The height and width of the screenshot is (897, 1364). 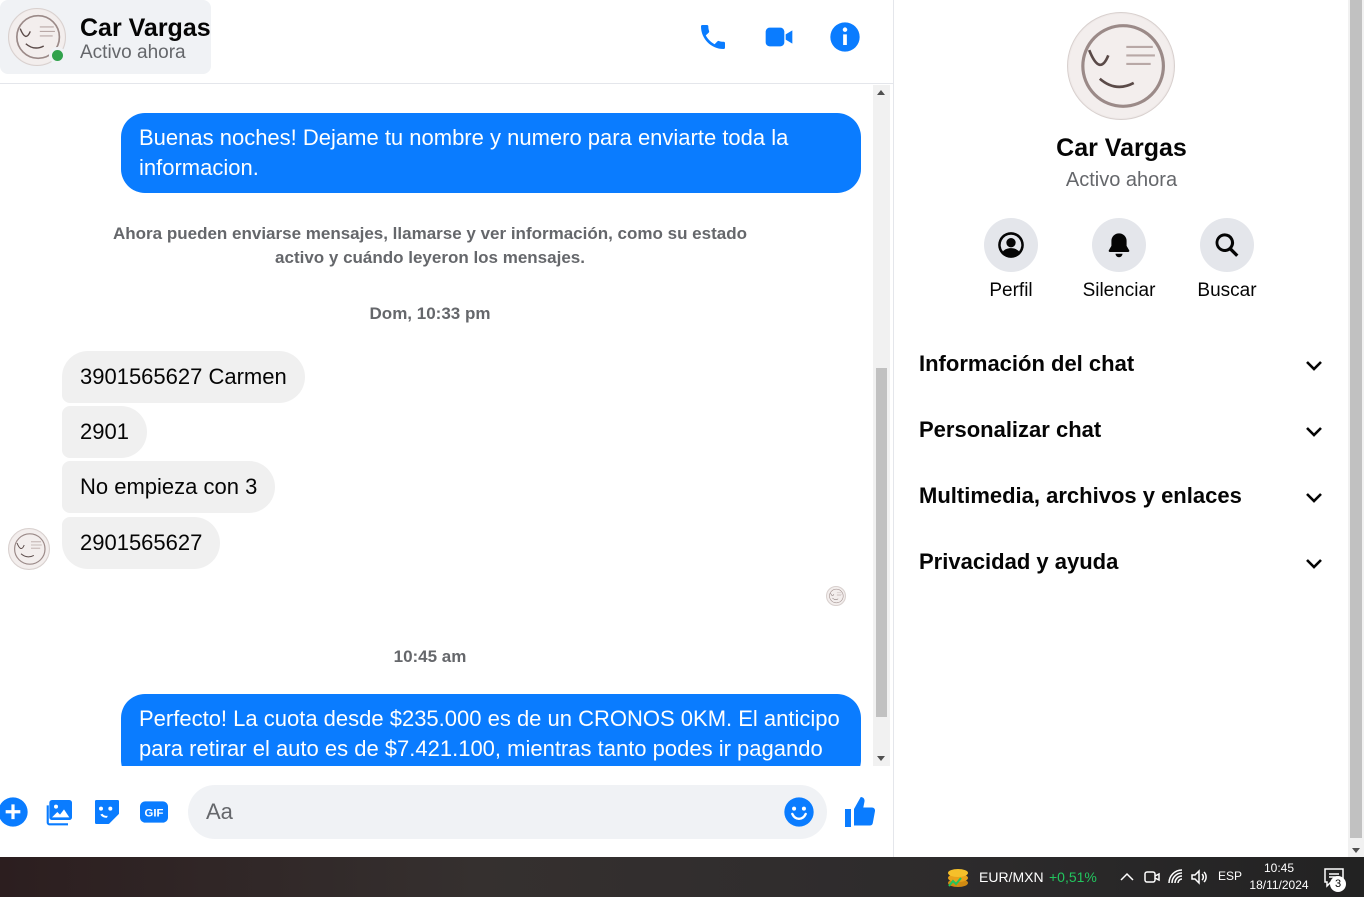 I want to click on speaker-icon, so click(x=1199, y=877).